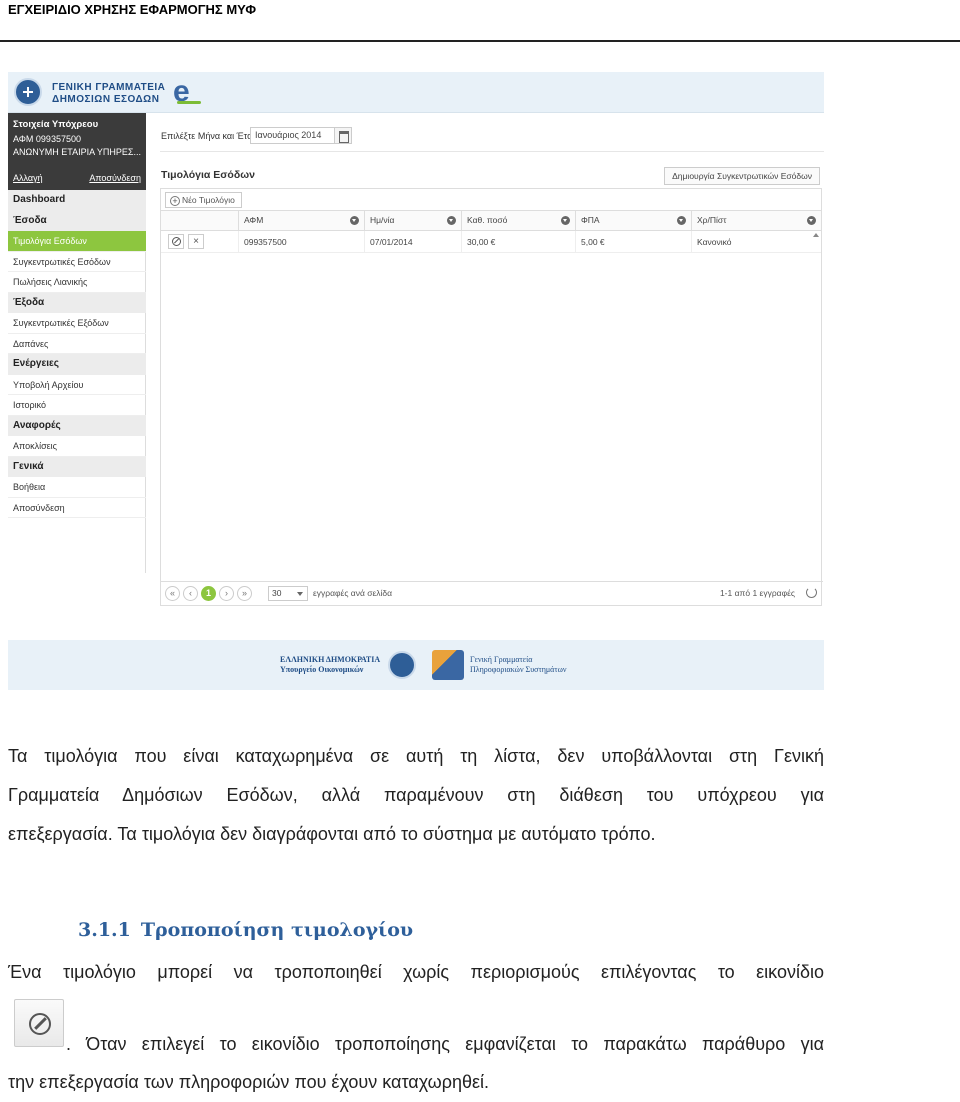  Describe the element at coordinates (412, 242) in the screenshot. I see `cell-date: 07/01/2014` at that location.